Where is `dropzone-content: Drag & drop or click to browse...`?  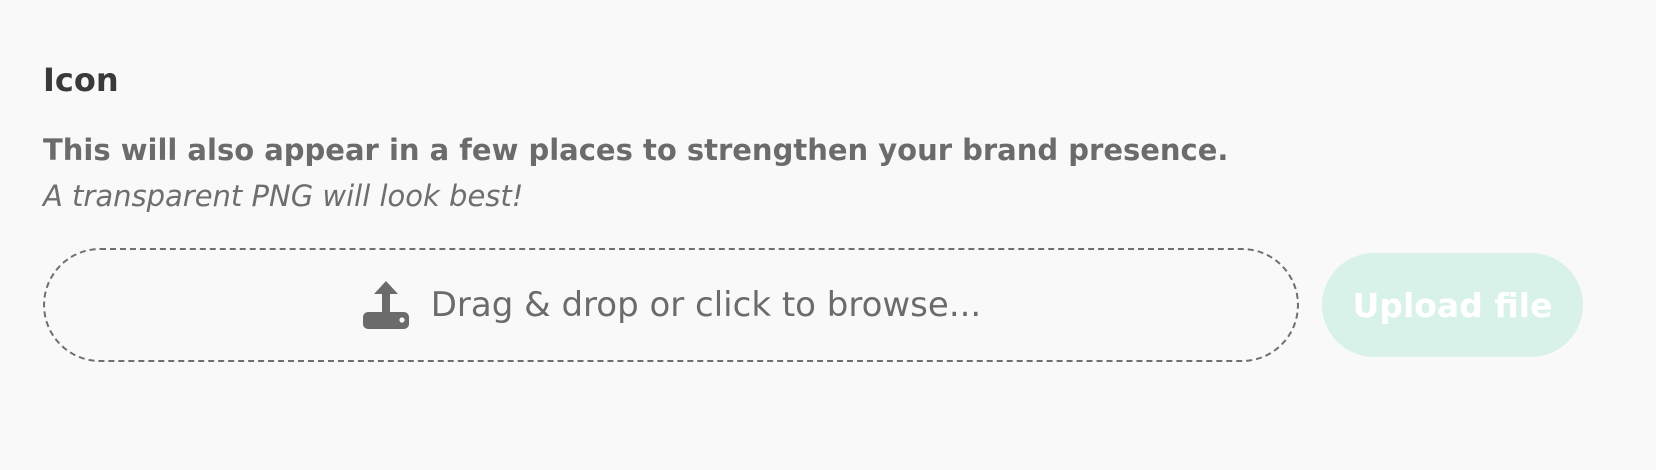
dropzone-content: Drag & drop or click to browse... is located at coordinates (671, 305).